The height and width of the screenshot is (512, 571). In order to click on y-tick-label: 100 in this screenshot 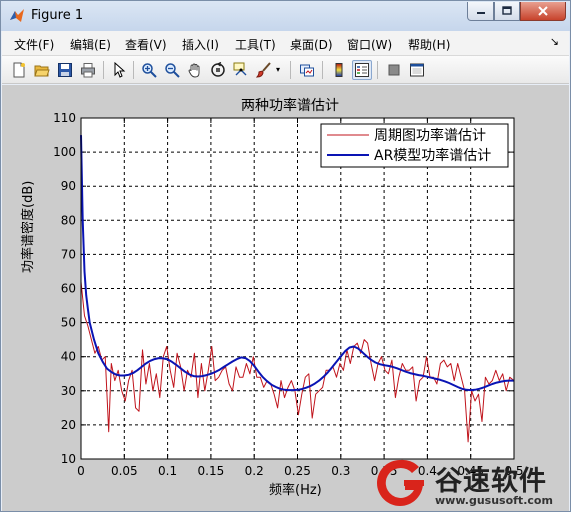, I will do `click(64, 152)`.